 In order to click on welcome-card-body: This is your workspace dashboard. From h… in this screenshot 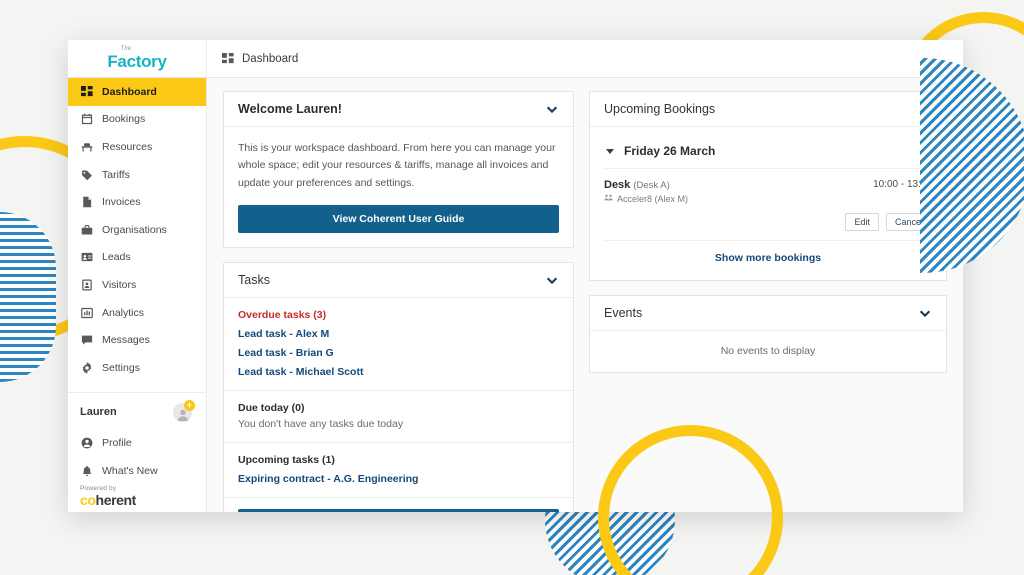, I will do `click(398, 187)`.